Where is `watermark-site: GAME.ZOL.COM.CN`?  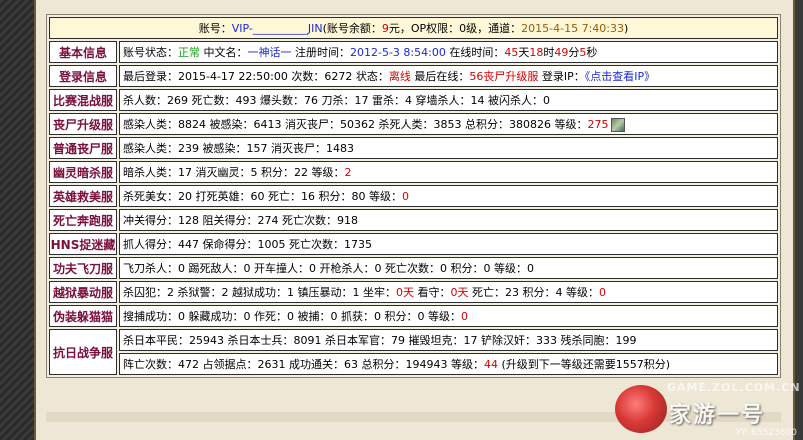 watermark-site: GAME.ZOL.COM.CN is located at coordinates (734, 387).